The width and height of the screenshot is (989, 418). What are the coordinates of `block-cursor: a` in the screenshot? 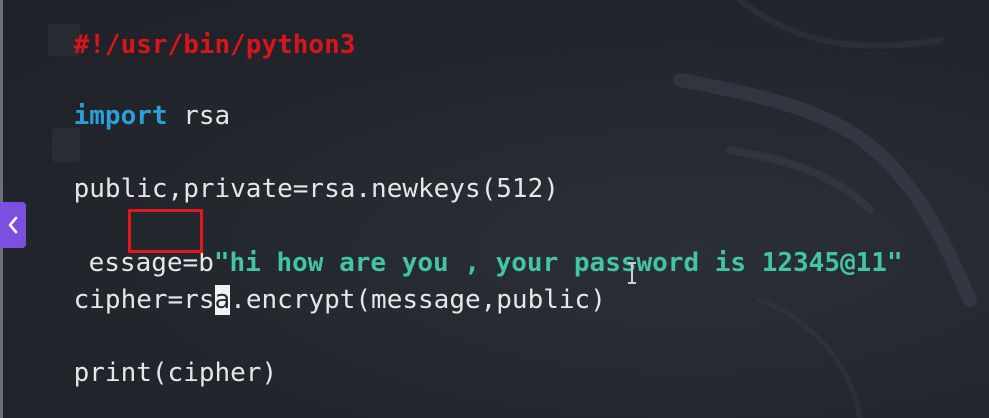 It's located at (222, 300).